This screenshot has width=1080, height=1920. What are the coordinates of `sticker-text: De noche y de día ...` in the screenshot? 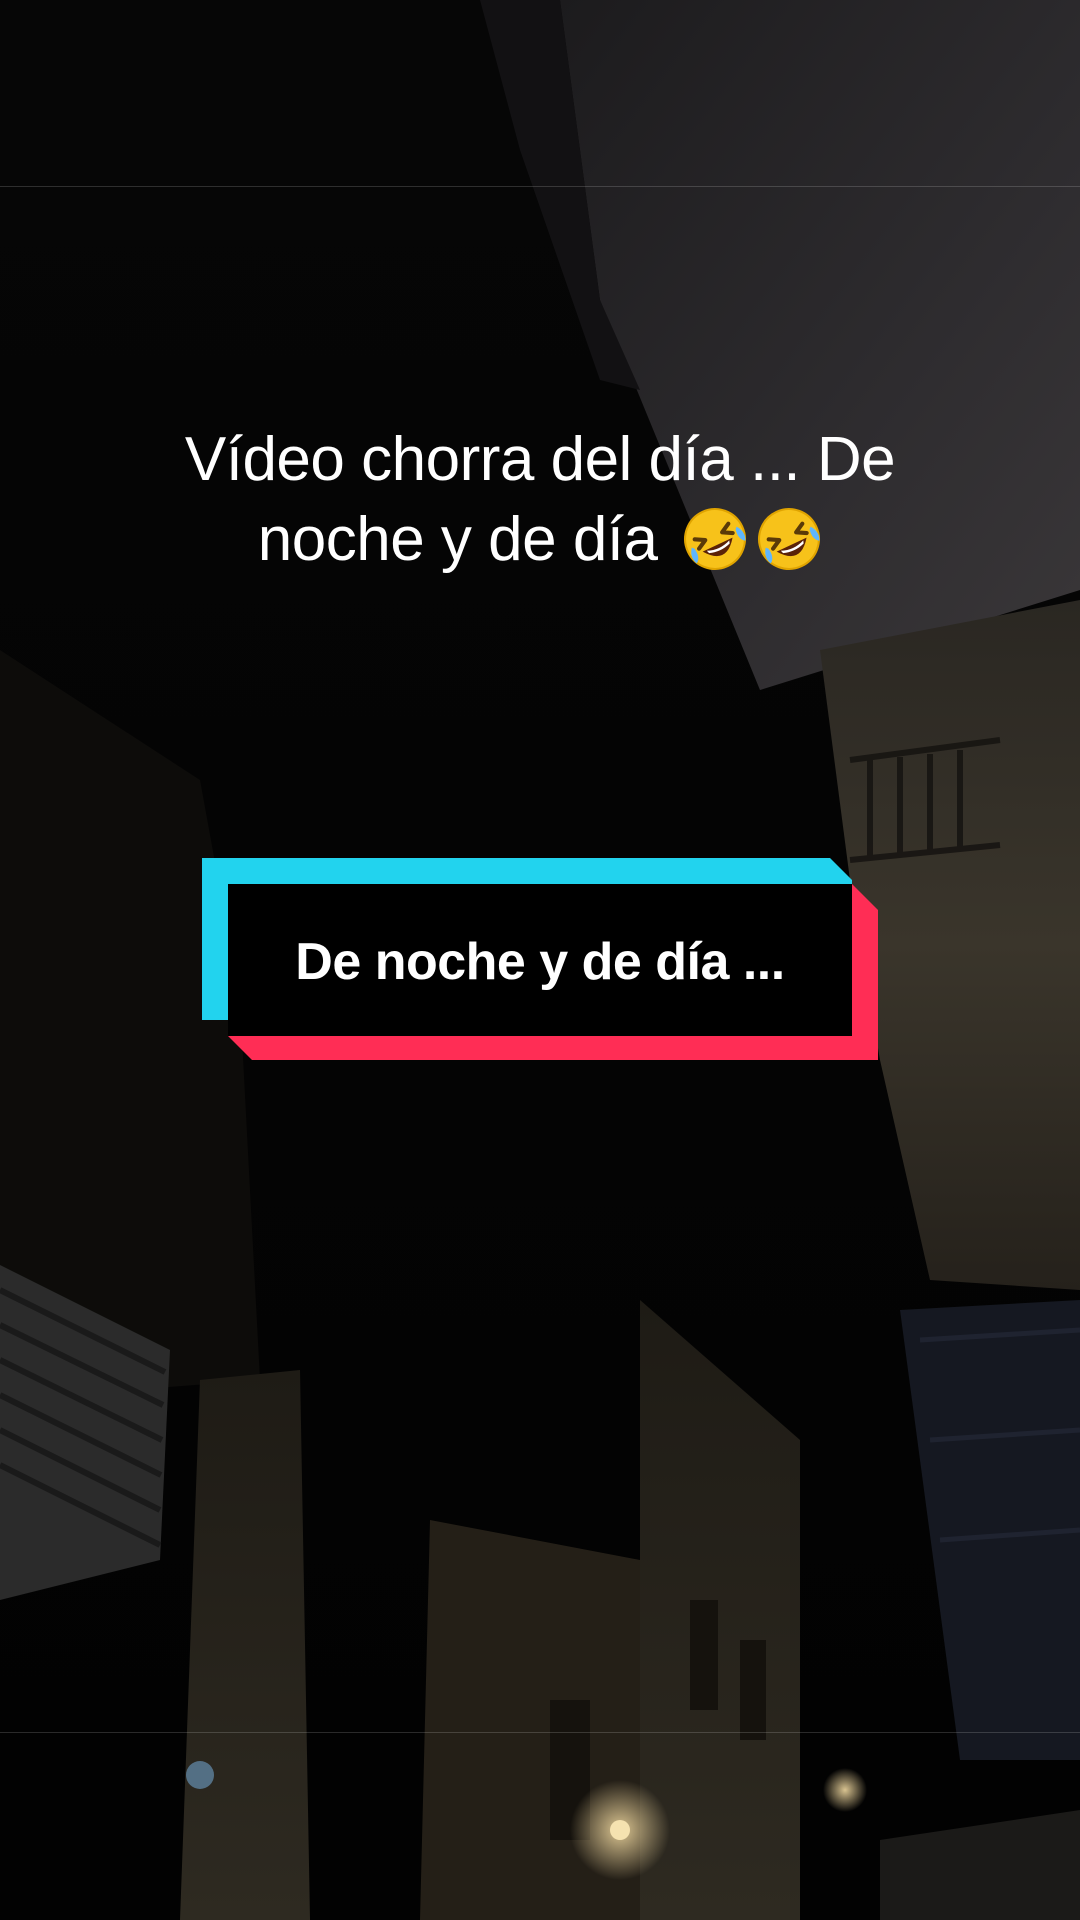 It's located at (540, 962).